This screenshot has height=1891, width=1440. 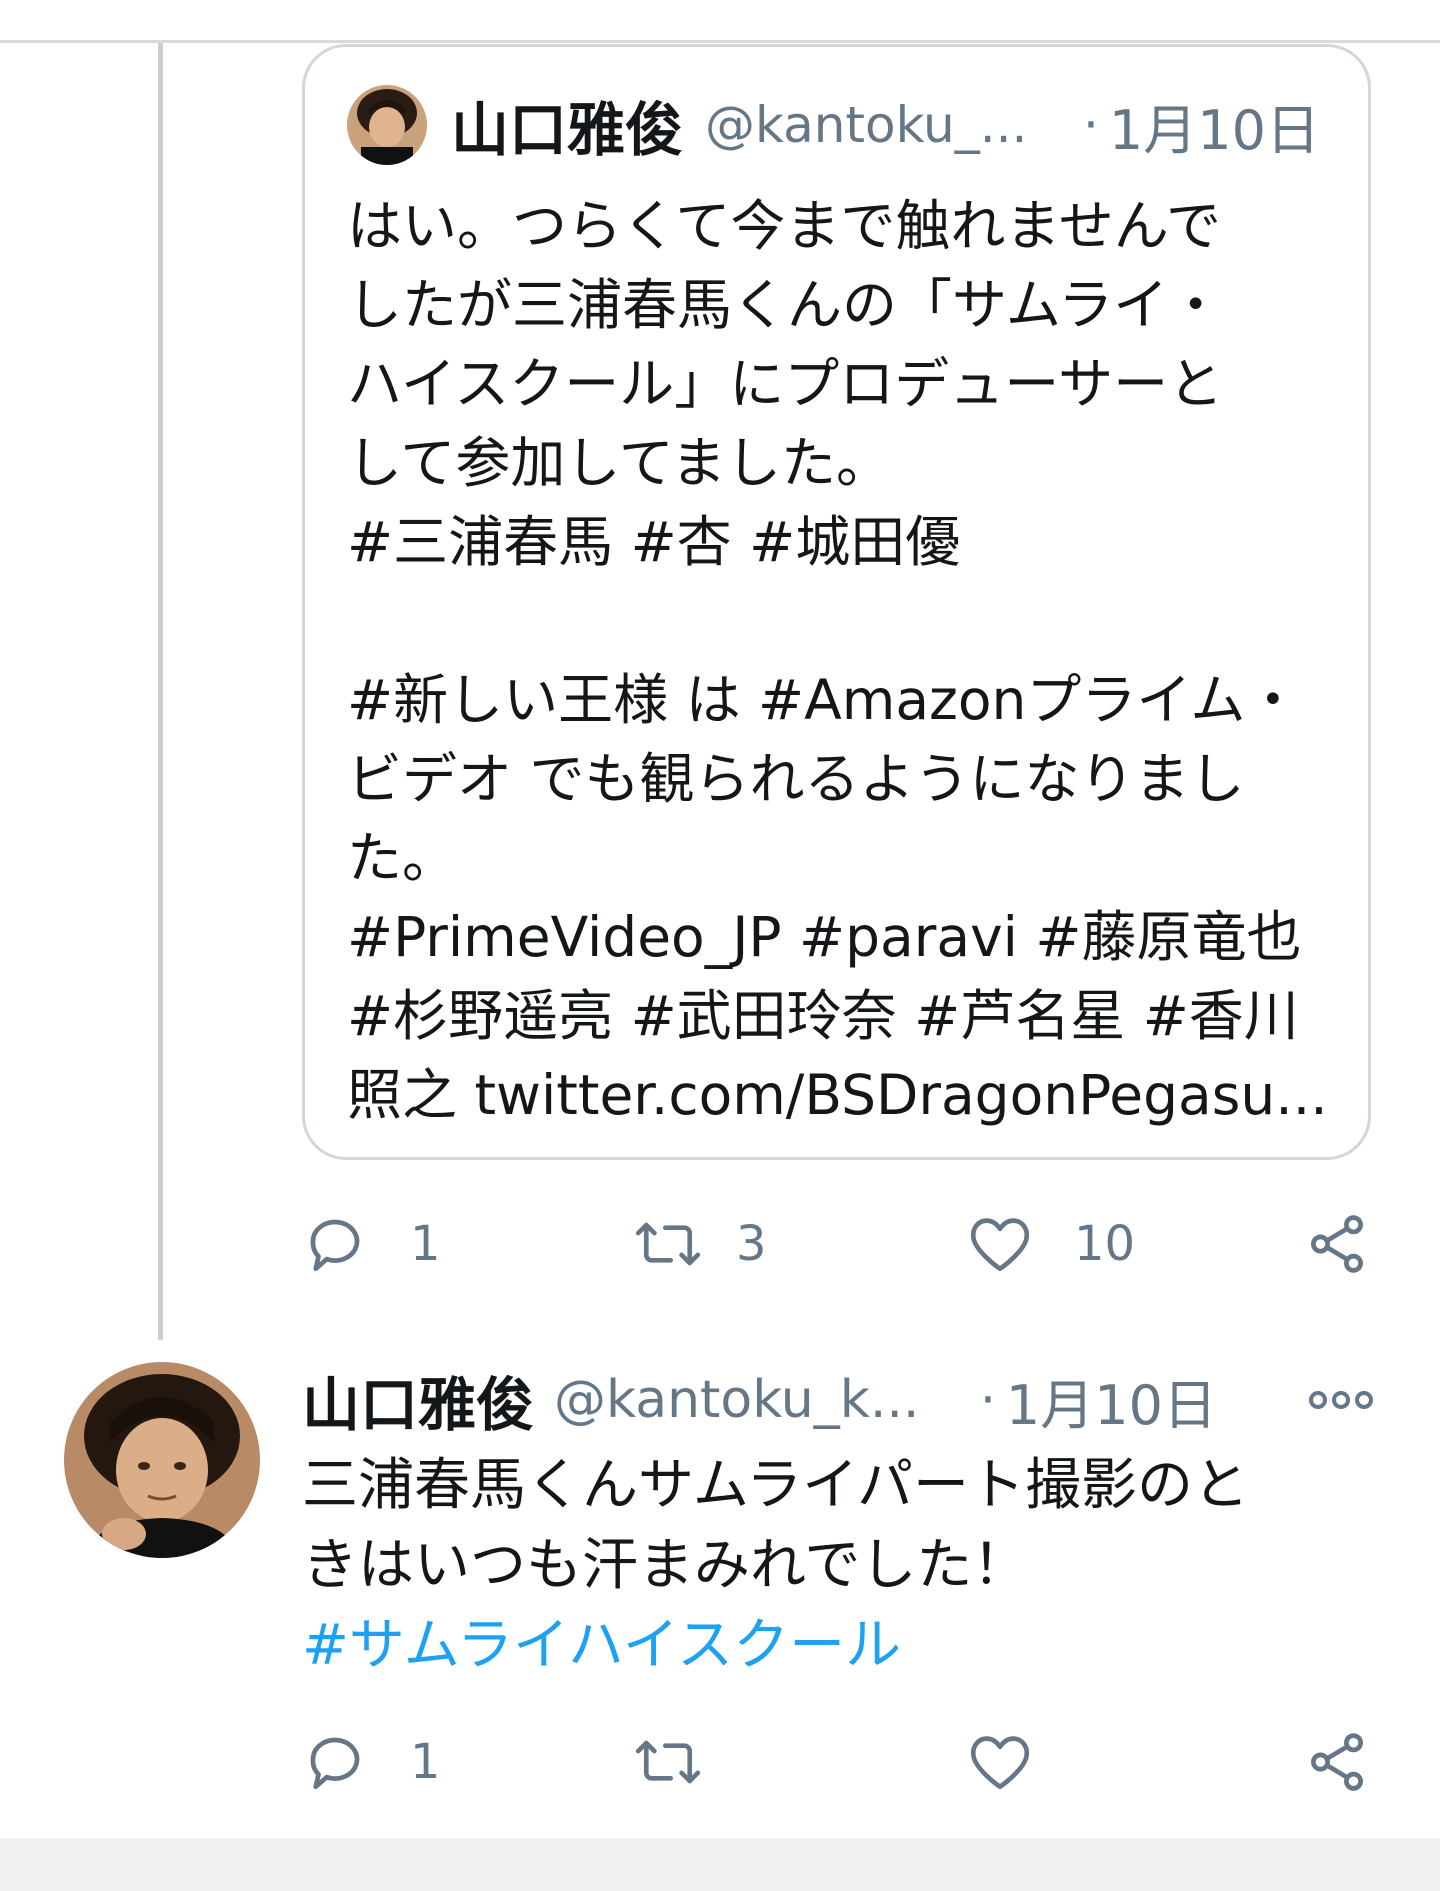 What do you see at coordinates (824, 700) in the screenshot?
I see `quoted-tweet-line: #新しい王様 は #Amazonプライム・` at bounding box center [824, 700].